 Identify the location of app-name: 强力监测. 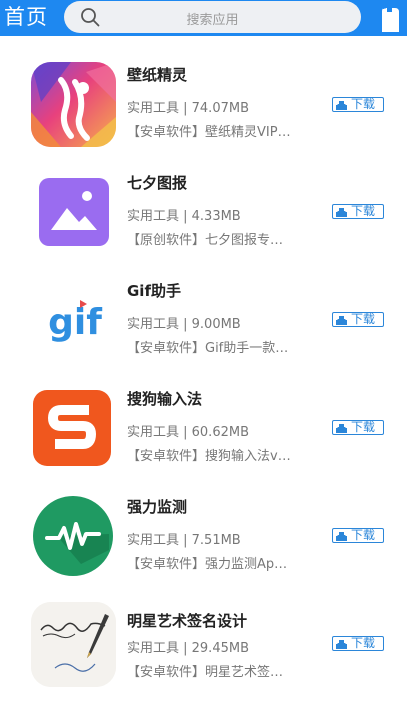
(157, 506).